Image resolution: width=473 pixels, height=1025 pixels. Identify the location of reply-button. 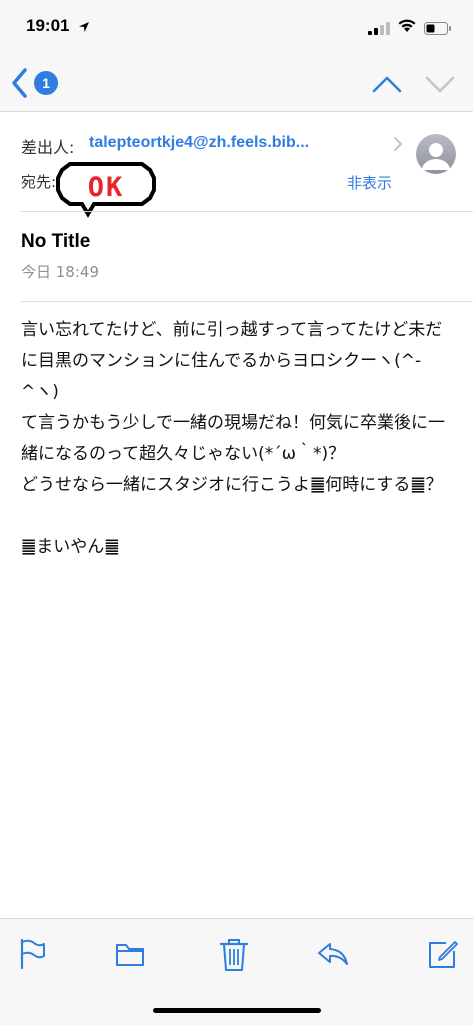
(332, 954).